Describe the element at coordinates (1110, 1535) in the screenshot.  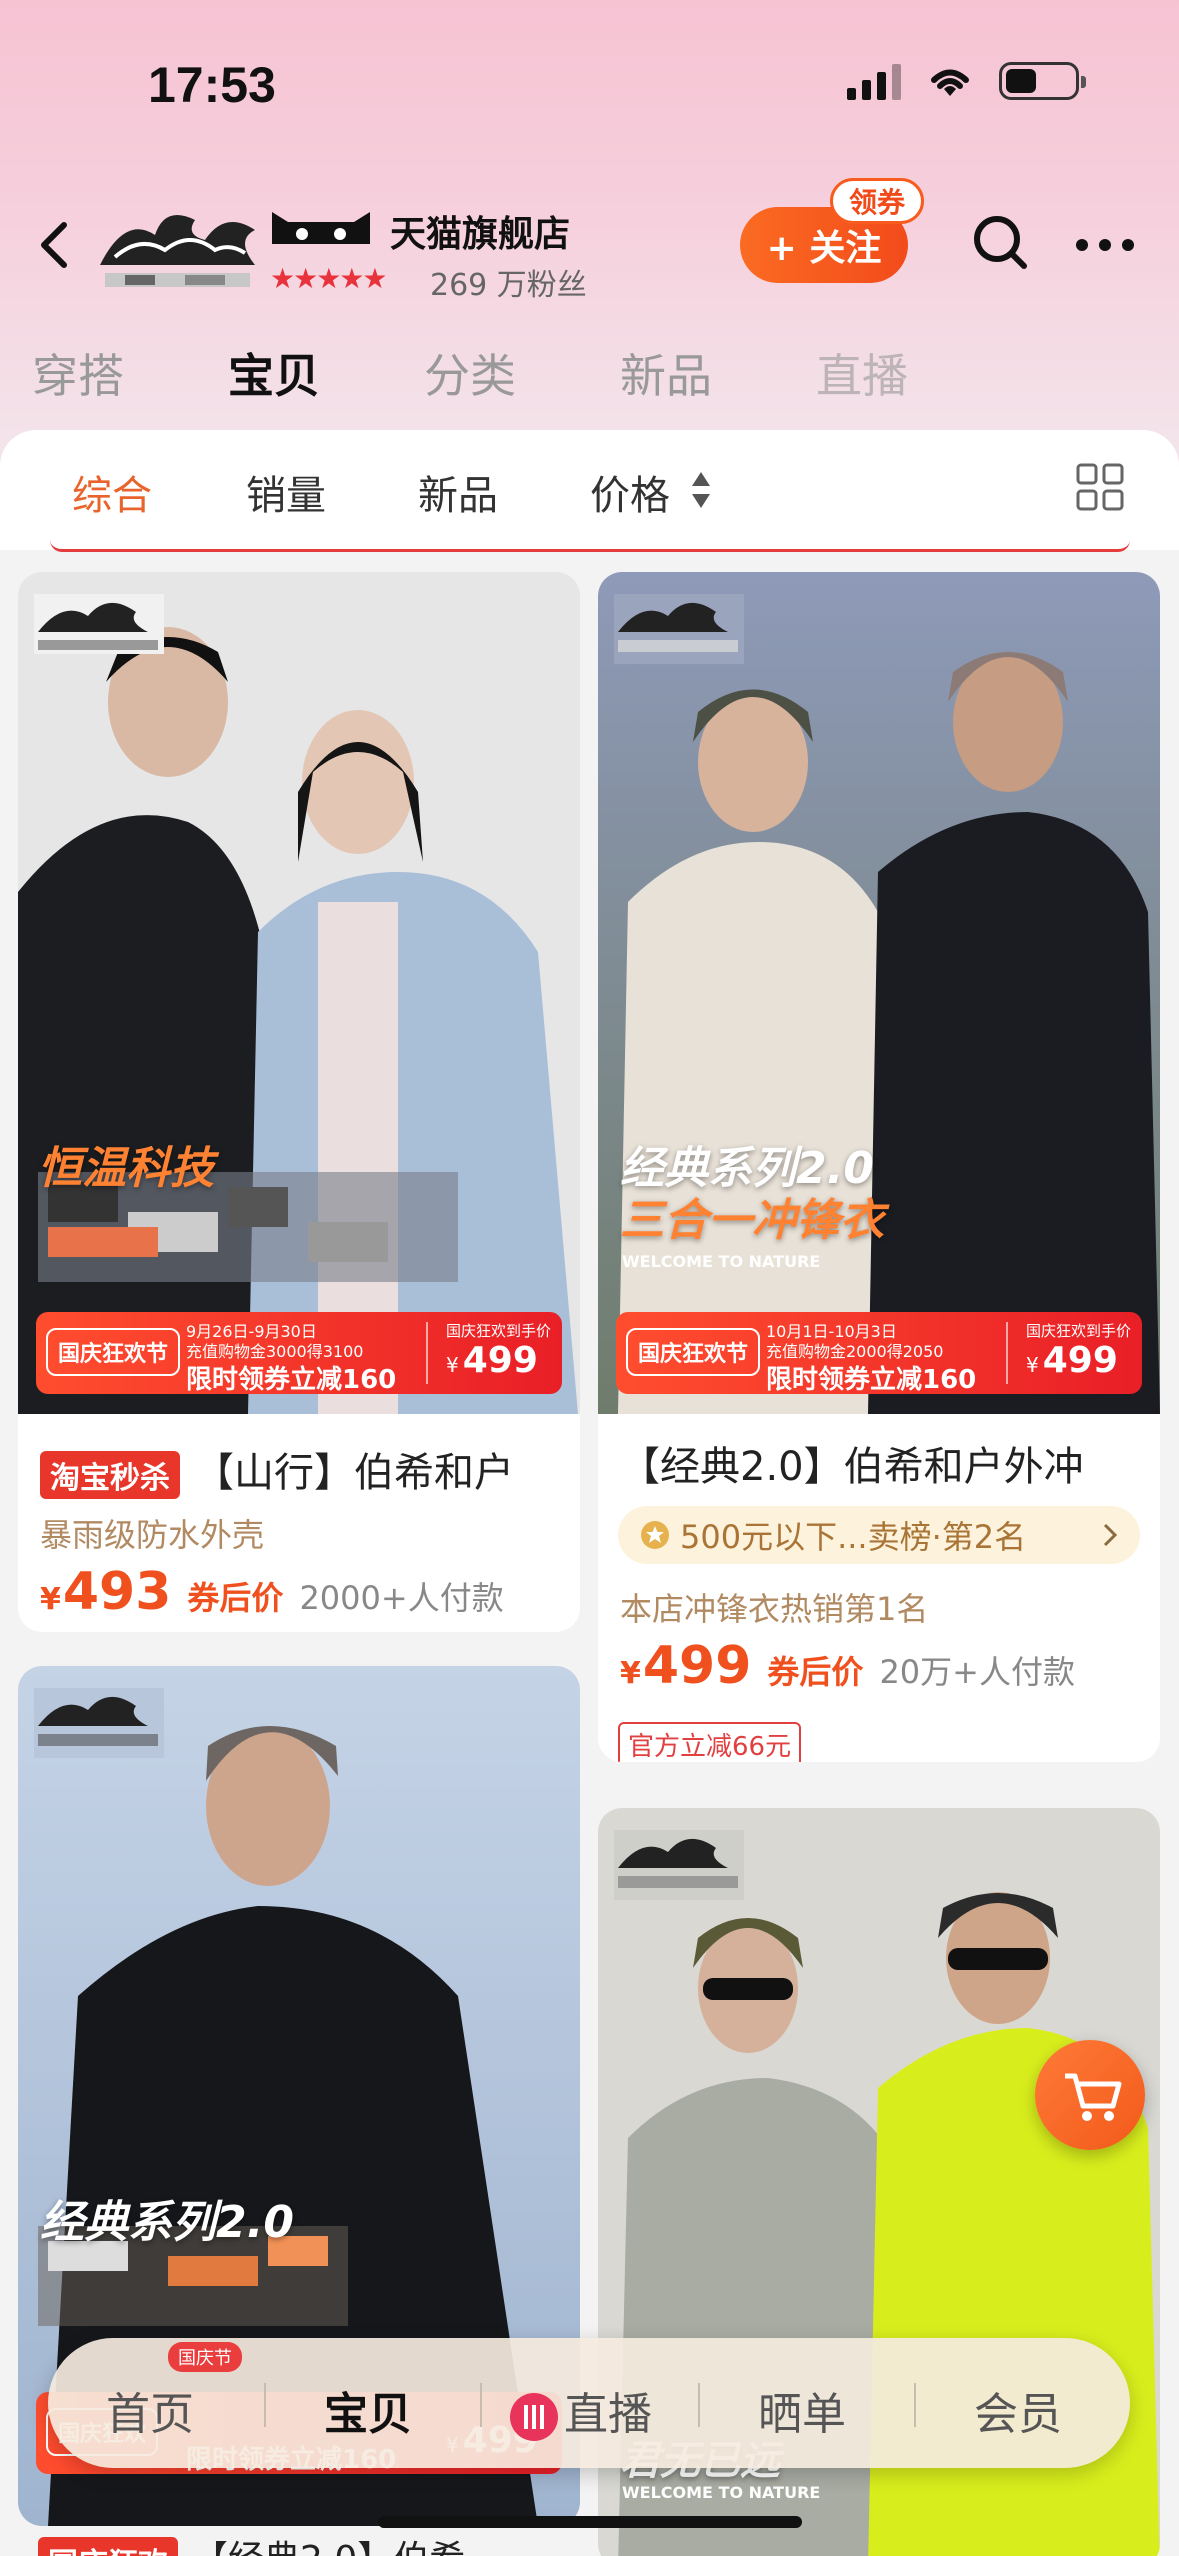
I see `chevron-right-icon` at that location.